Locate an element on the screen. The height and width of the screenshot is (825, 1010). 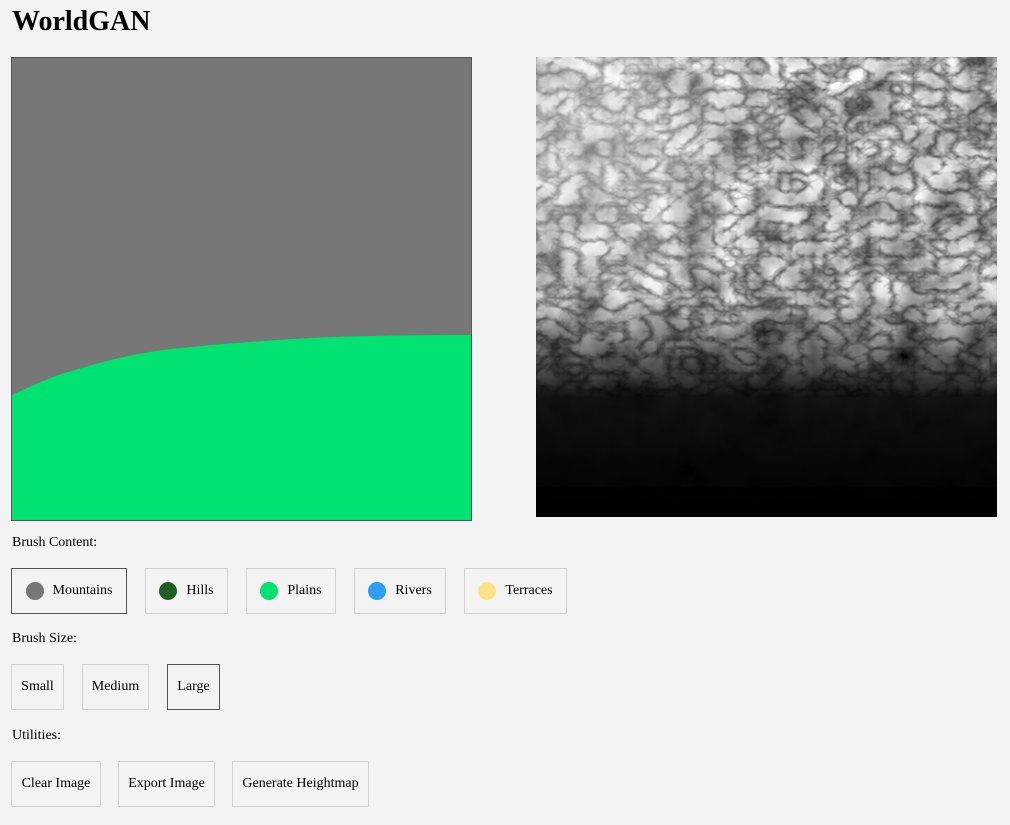
utilities-label: Utilities: is located at coordinates (36, 735).